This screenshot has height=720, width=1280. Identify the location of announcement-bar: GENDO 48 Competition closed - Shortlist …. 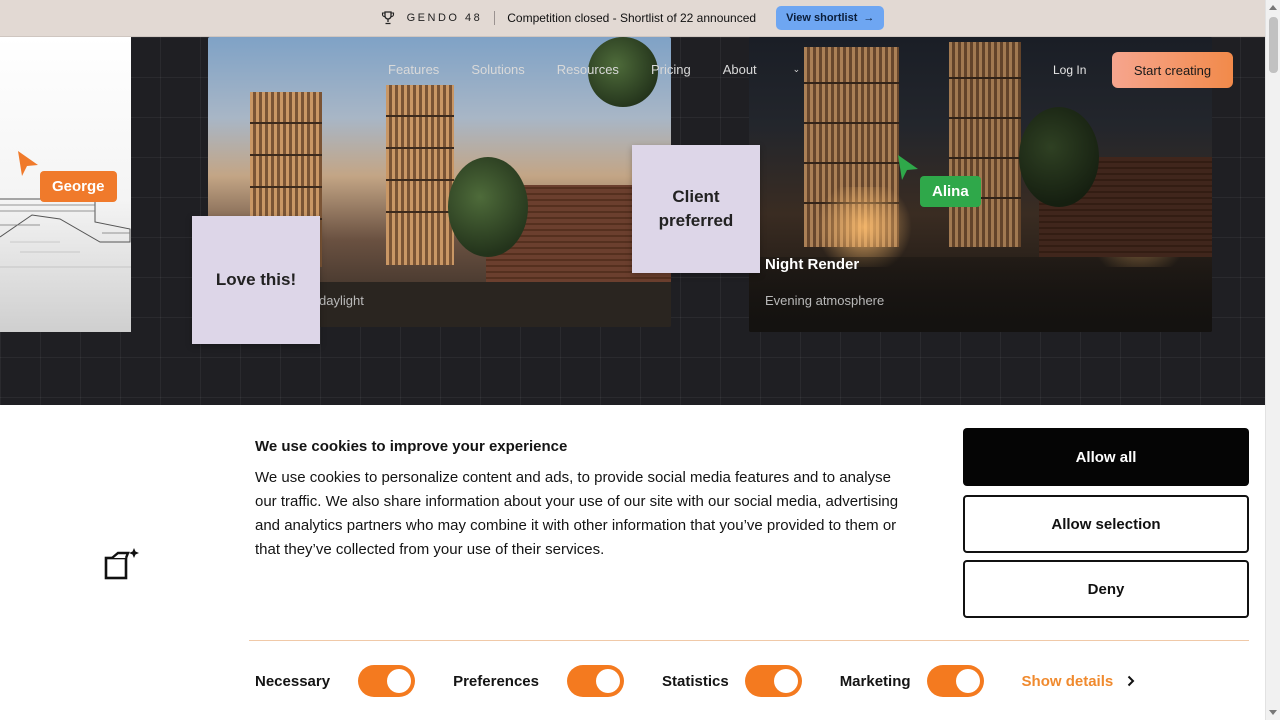
(632, 18).